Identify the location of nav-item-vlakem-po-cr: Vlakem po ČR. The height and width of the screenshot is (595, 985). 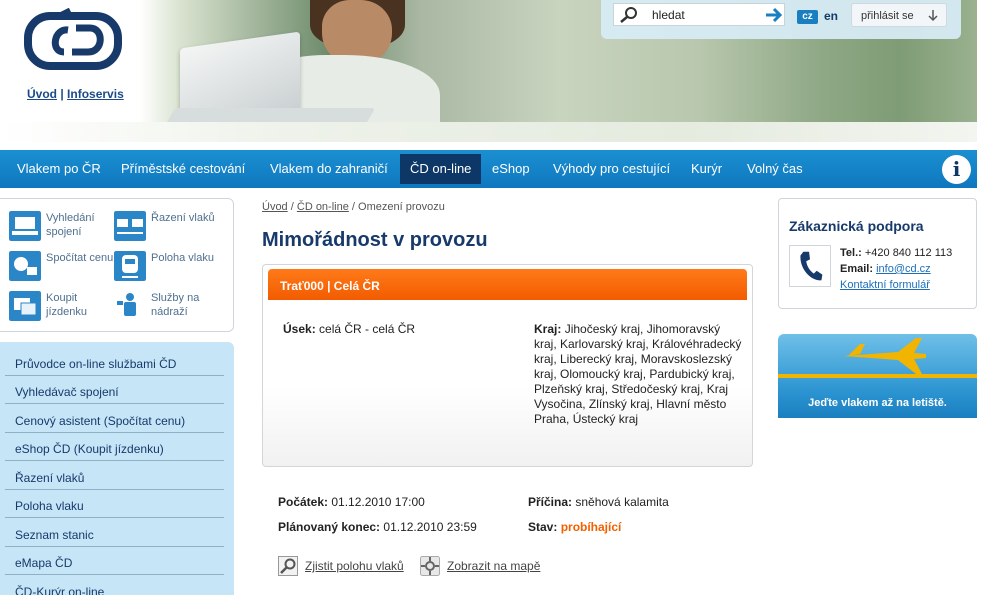
(59, 169).